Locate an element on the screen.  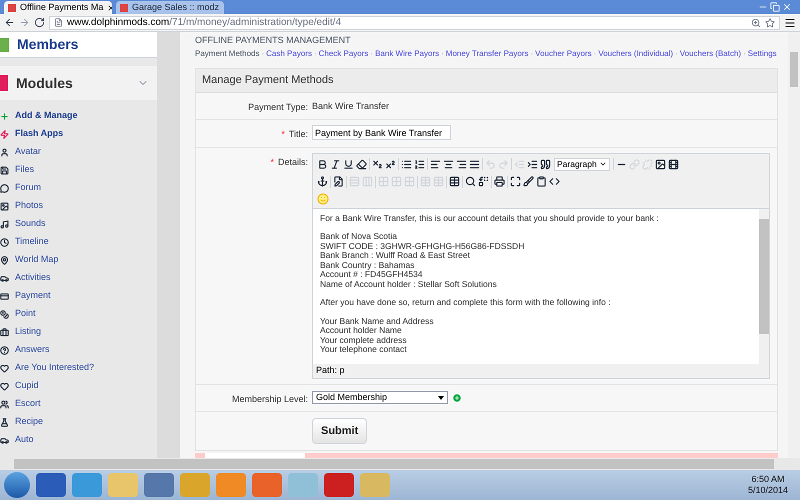
sidebar-item: Add & Manage is located at coordinates (78, 116).